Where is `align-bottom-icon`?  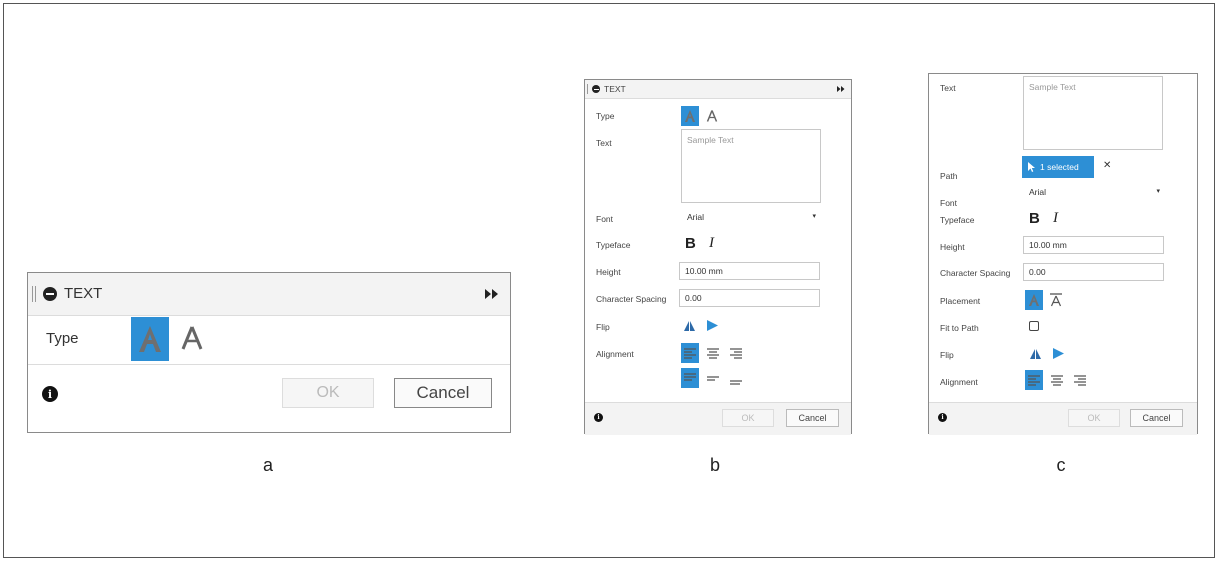 align-bottom-icon is located at coordinates (736, 380).